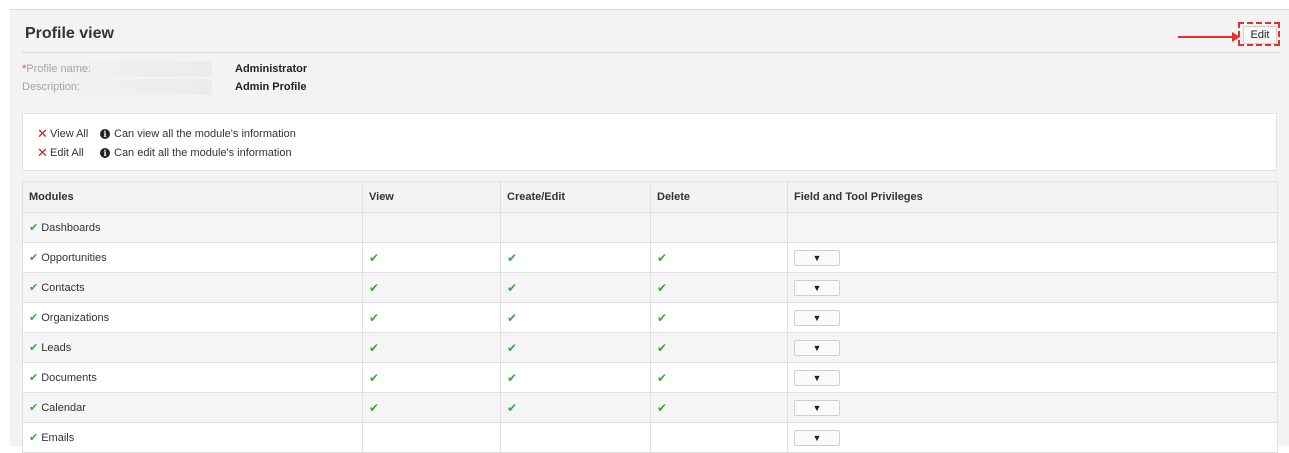 The height and width of the screenshot is (453, 1289). What do you see at coordinates (75, 318) in the screenshot?
I see `module-name: Organizations` at bounding box center [75, 318].